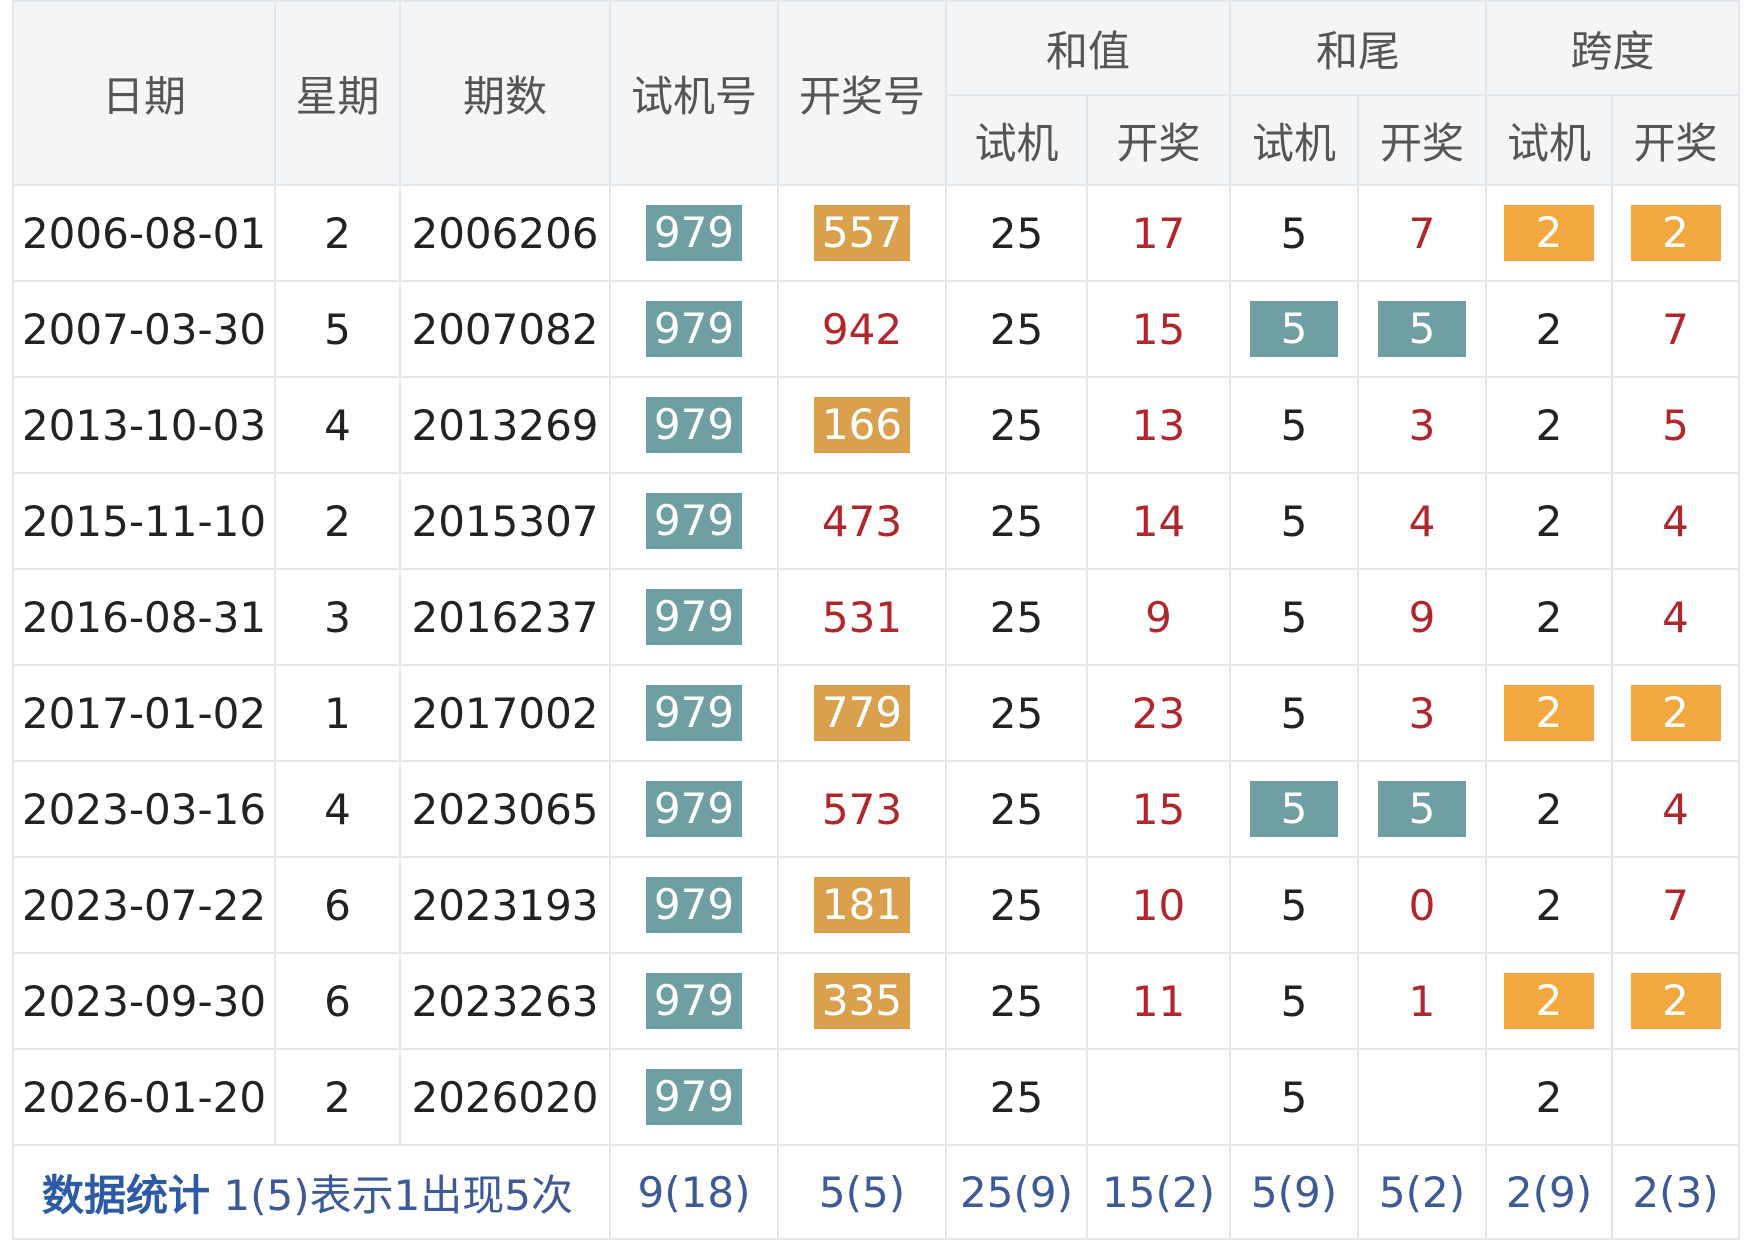 The height and width of the screenshot is (1240, 1750). I want to click on draw-number-cell: 942, so click(862, 329).